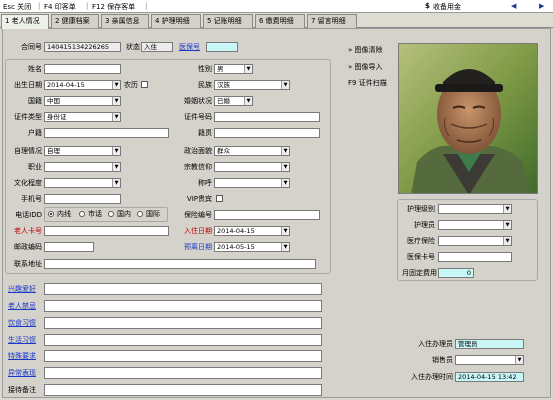 Image resolution: width=553 pixels, height=400 pixels. I want to click on marital-status-select: 已婚 ▼, so click(233, 101).